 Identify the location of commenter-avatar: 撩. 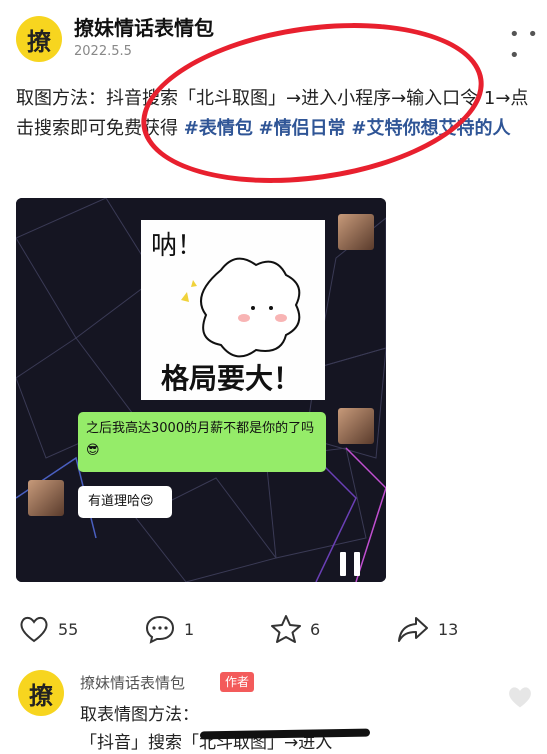
(41, 693).